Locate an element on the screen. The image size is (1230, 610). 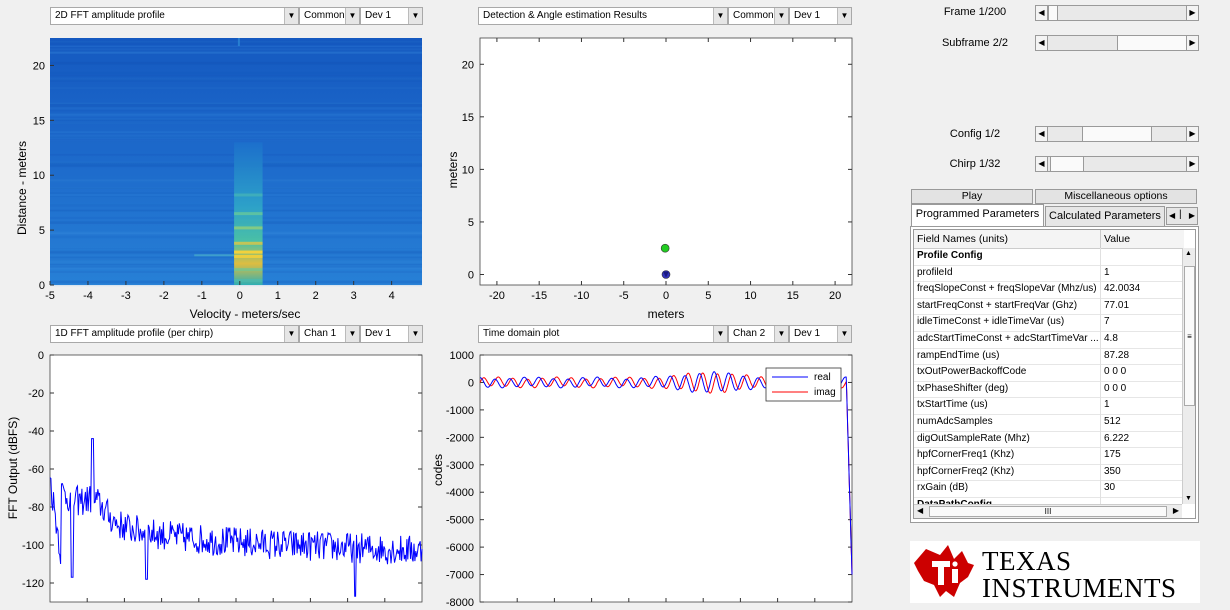
x-tick-label: -20 is located at coordinates (497, 296).